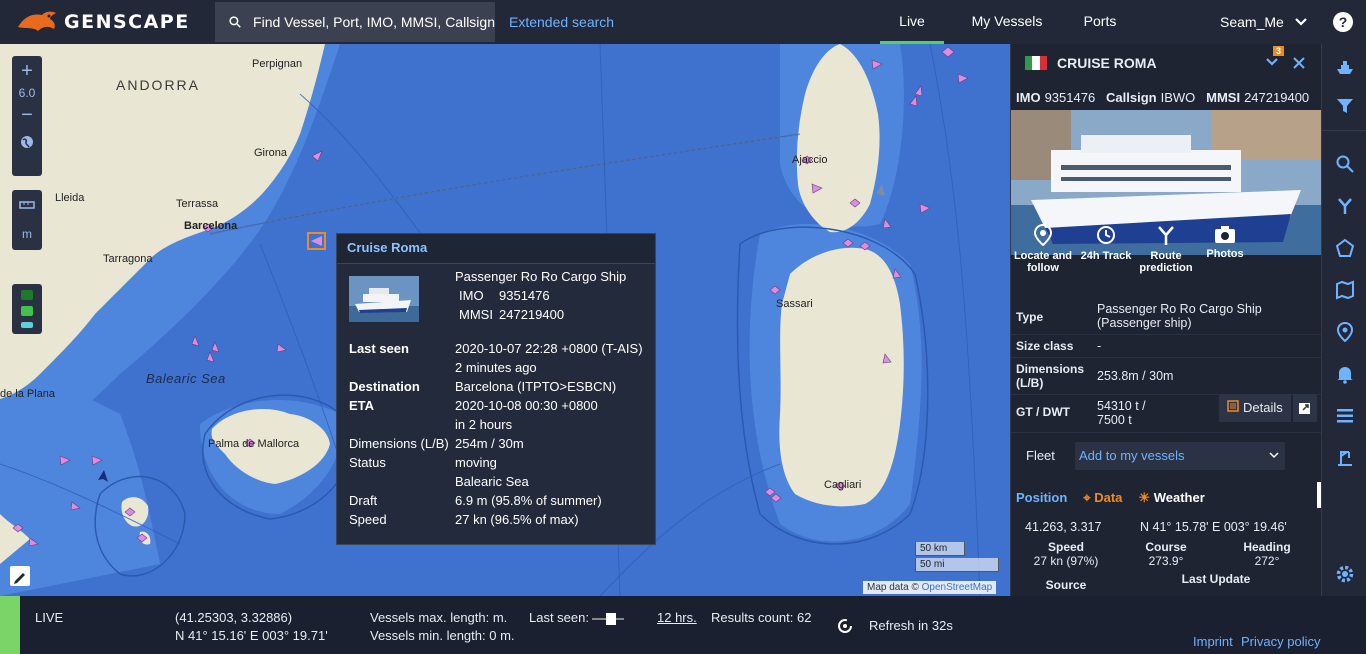  Describe the element at coordinates (1305, 408) in the screenshot. I see `open-external-button` at that location.